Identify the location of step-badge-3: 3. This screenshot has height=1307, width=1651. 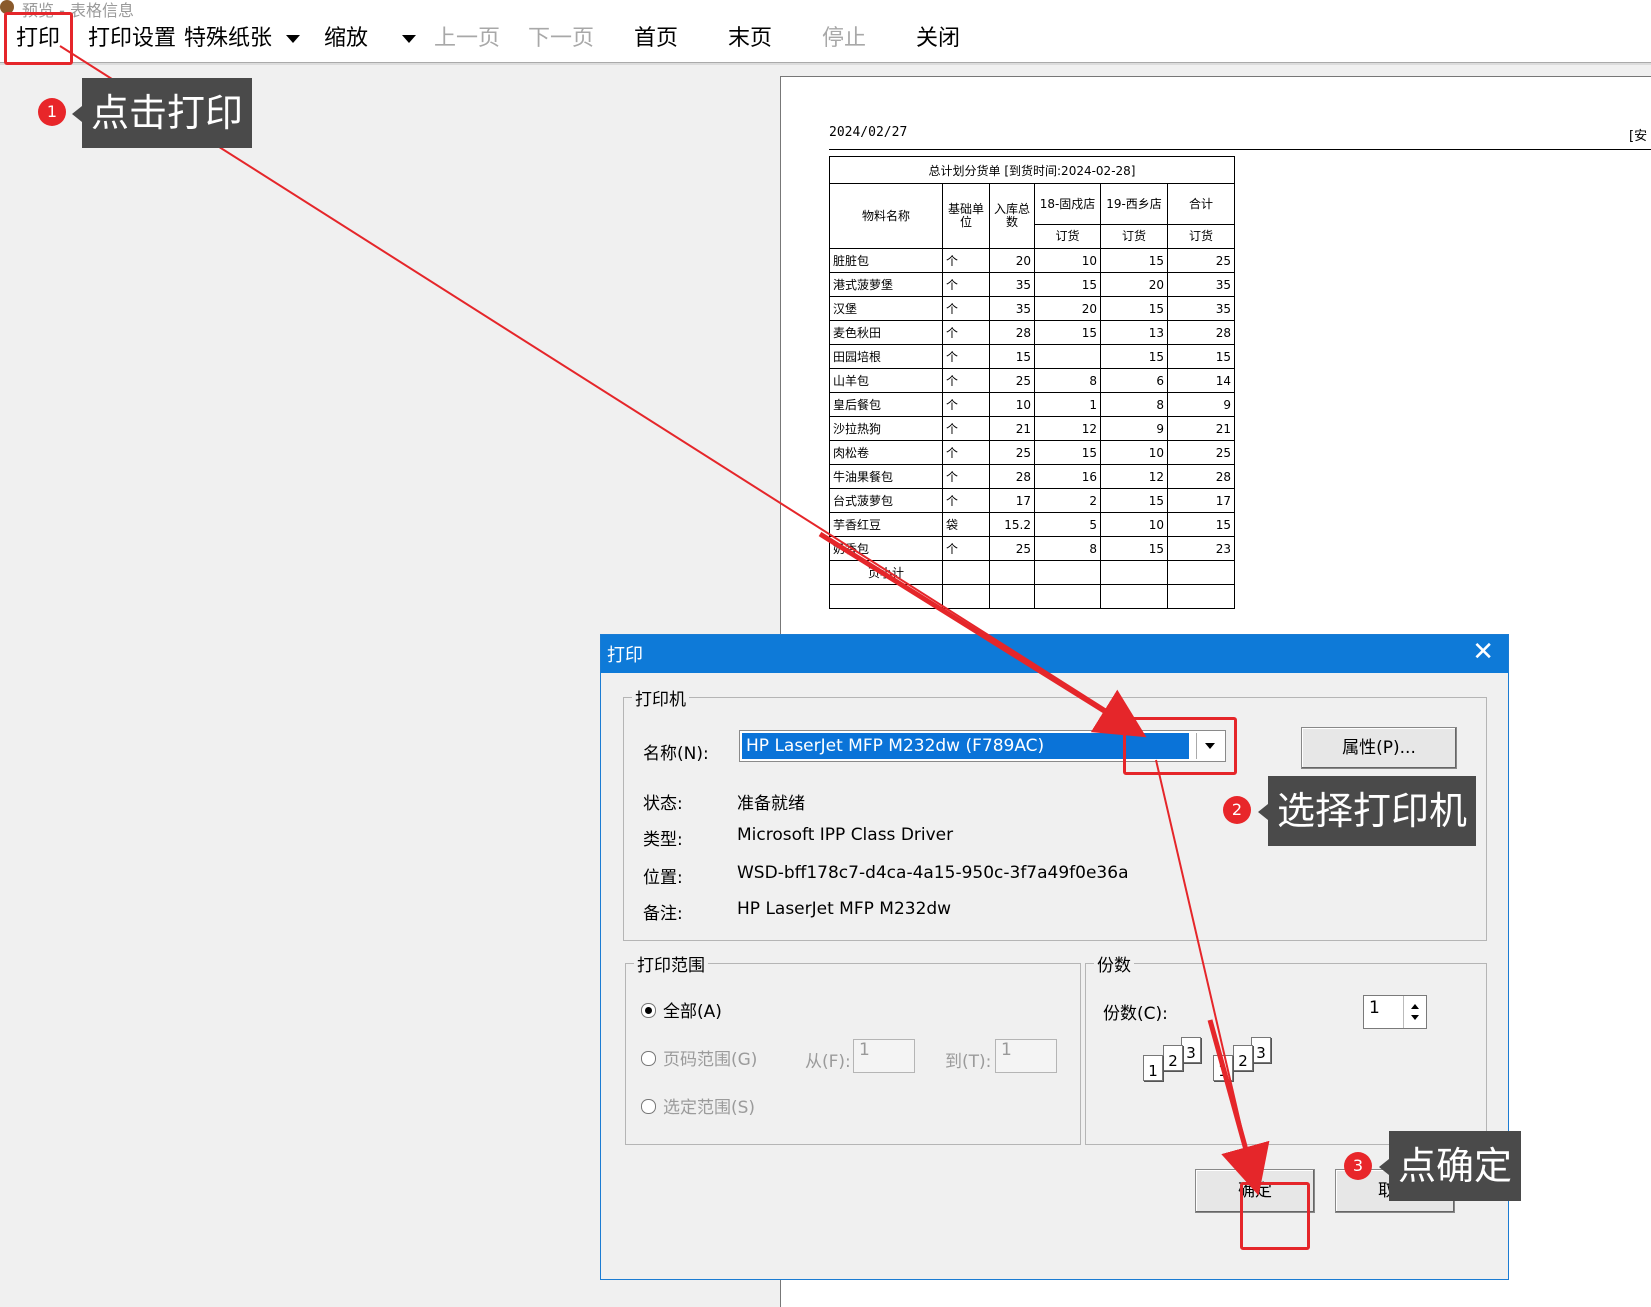
(1358, 1166).